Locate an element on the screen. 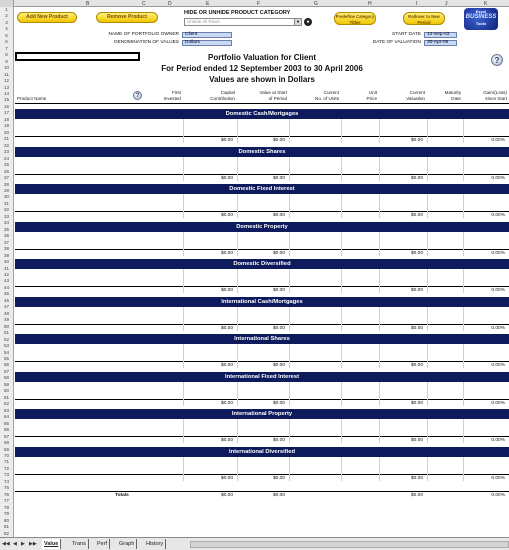 This screenshot has height=550, width=509. section-header: International Shares is located at coordinates (262, 339).